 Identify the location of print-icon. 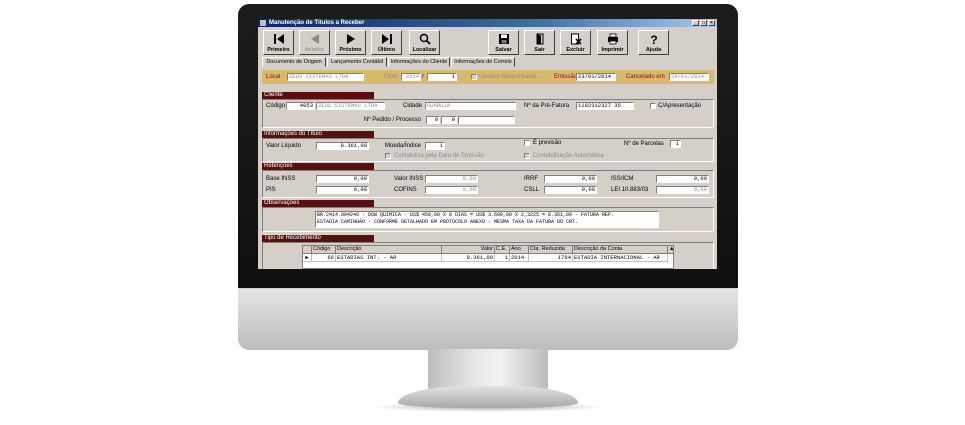
(613, 39).